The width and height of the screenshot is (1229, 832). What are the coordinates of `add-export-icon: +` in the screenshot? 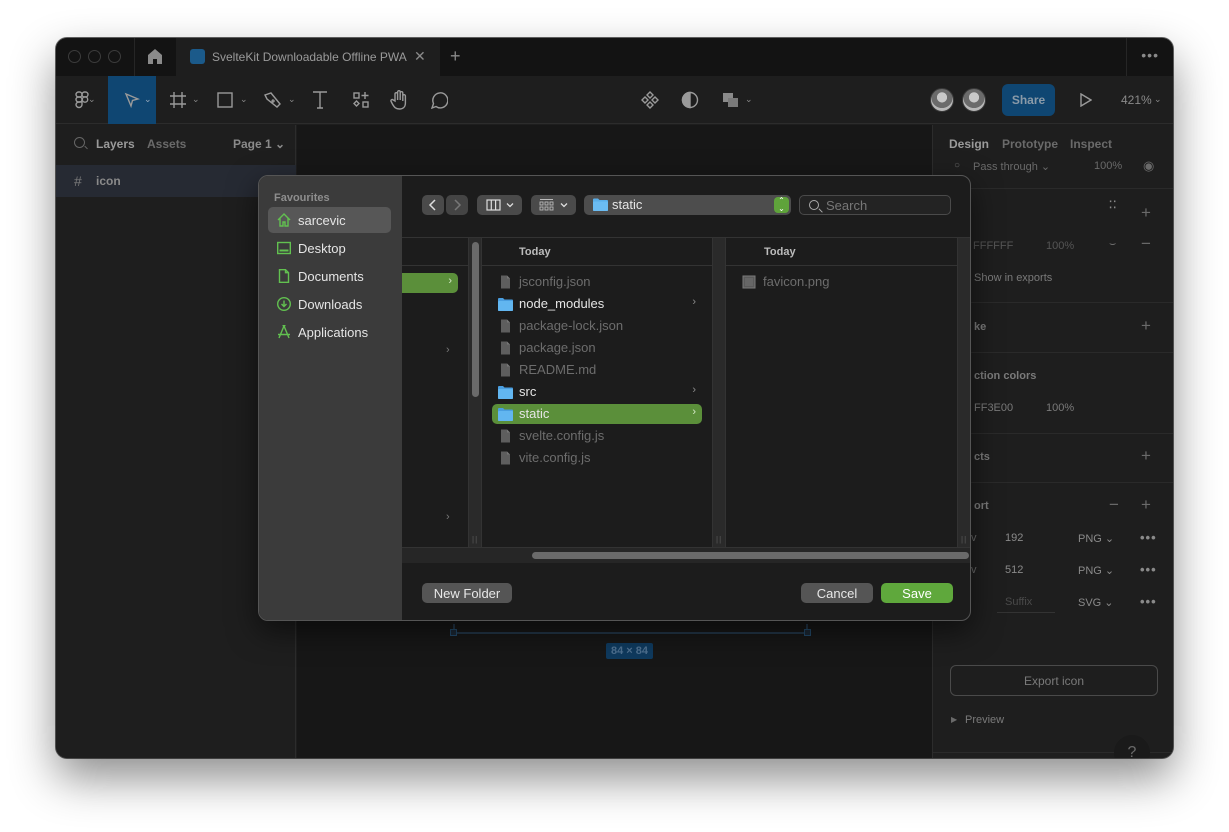 It's located at (1146, 505).